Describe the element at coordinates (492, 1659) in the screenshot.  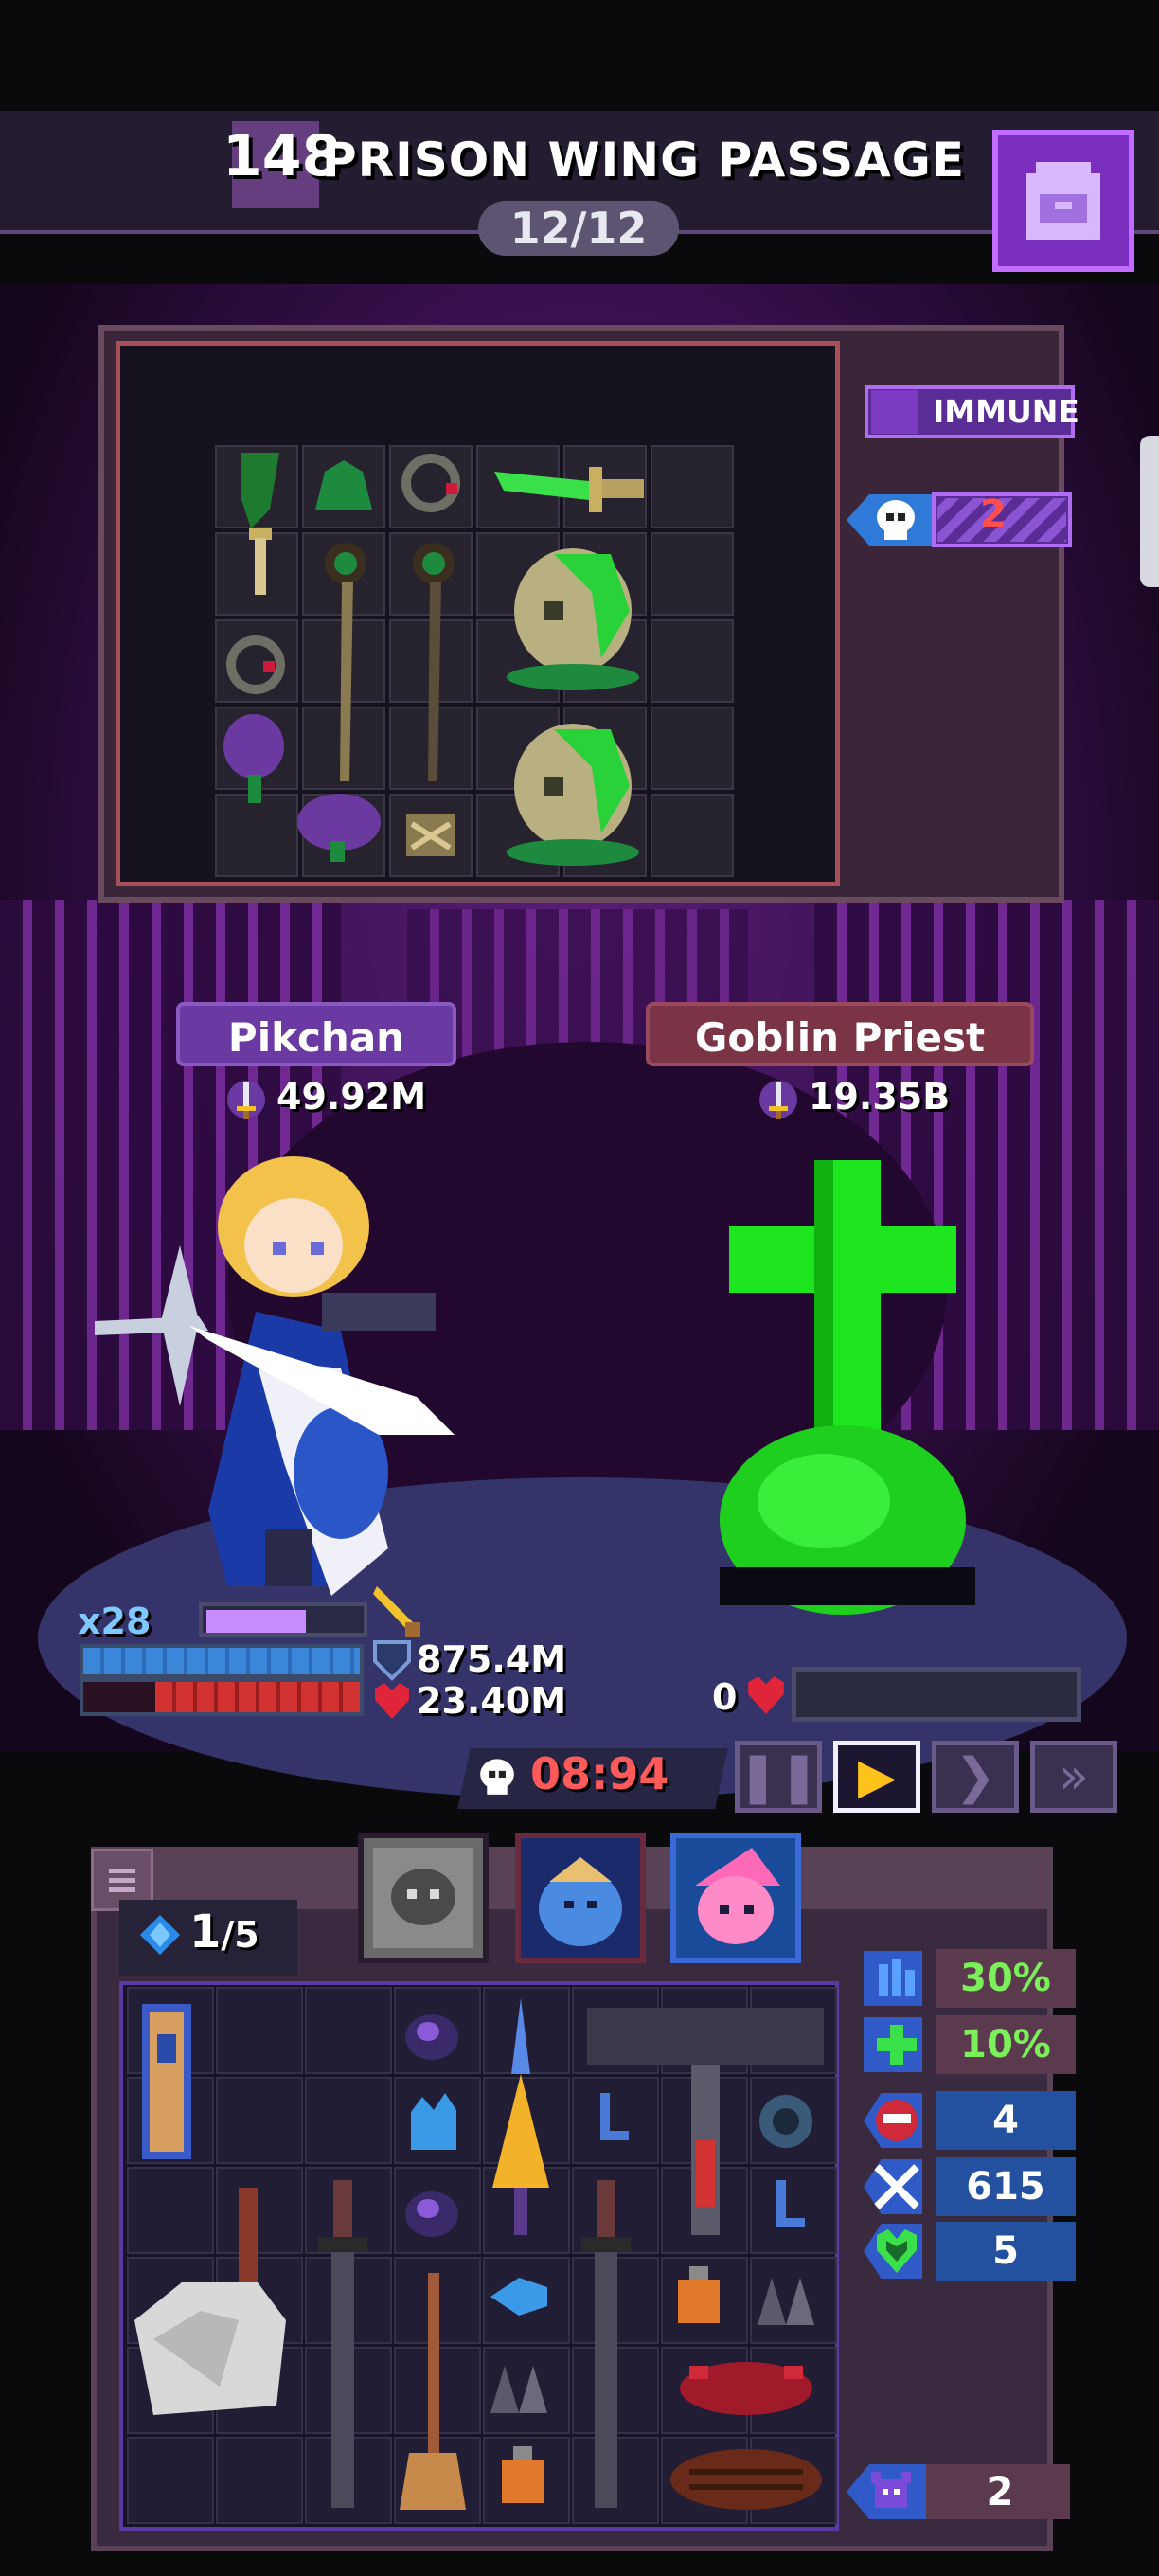
I see `player-shield-value: 875.4M` at that location.